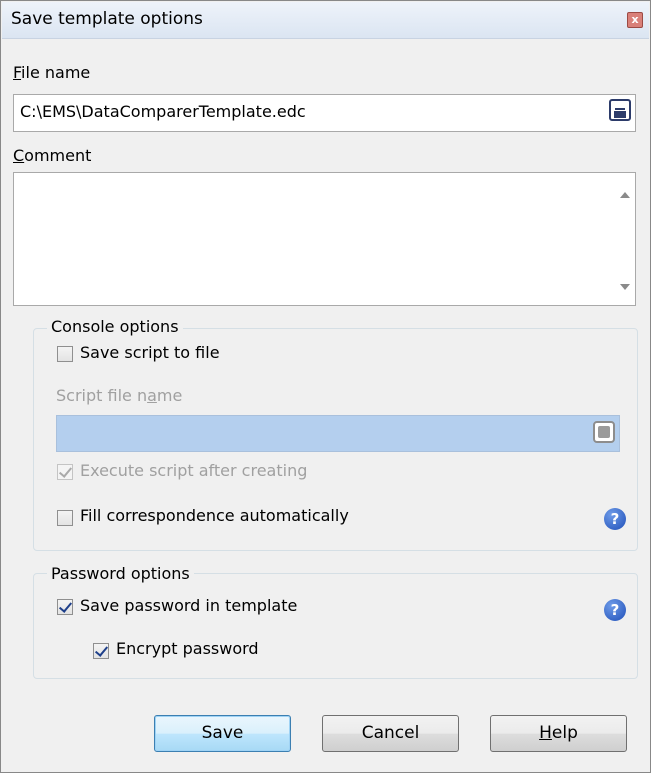 This screenshot has width=651, height=773. I want to click on script-file-label-post: me, so click(169, 395).